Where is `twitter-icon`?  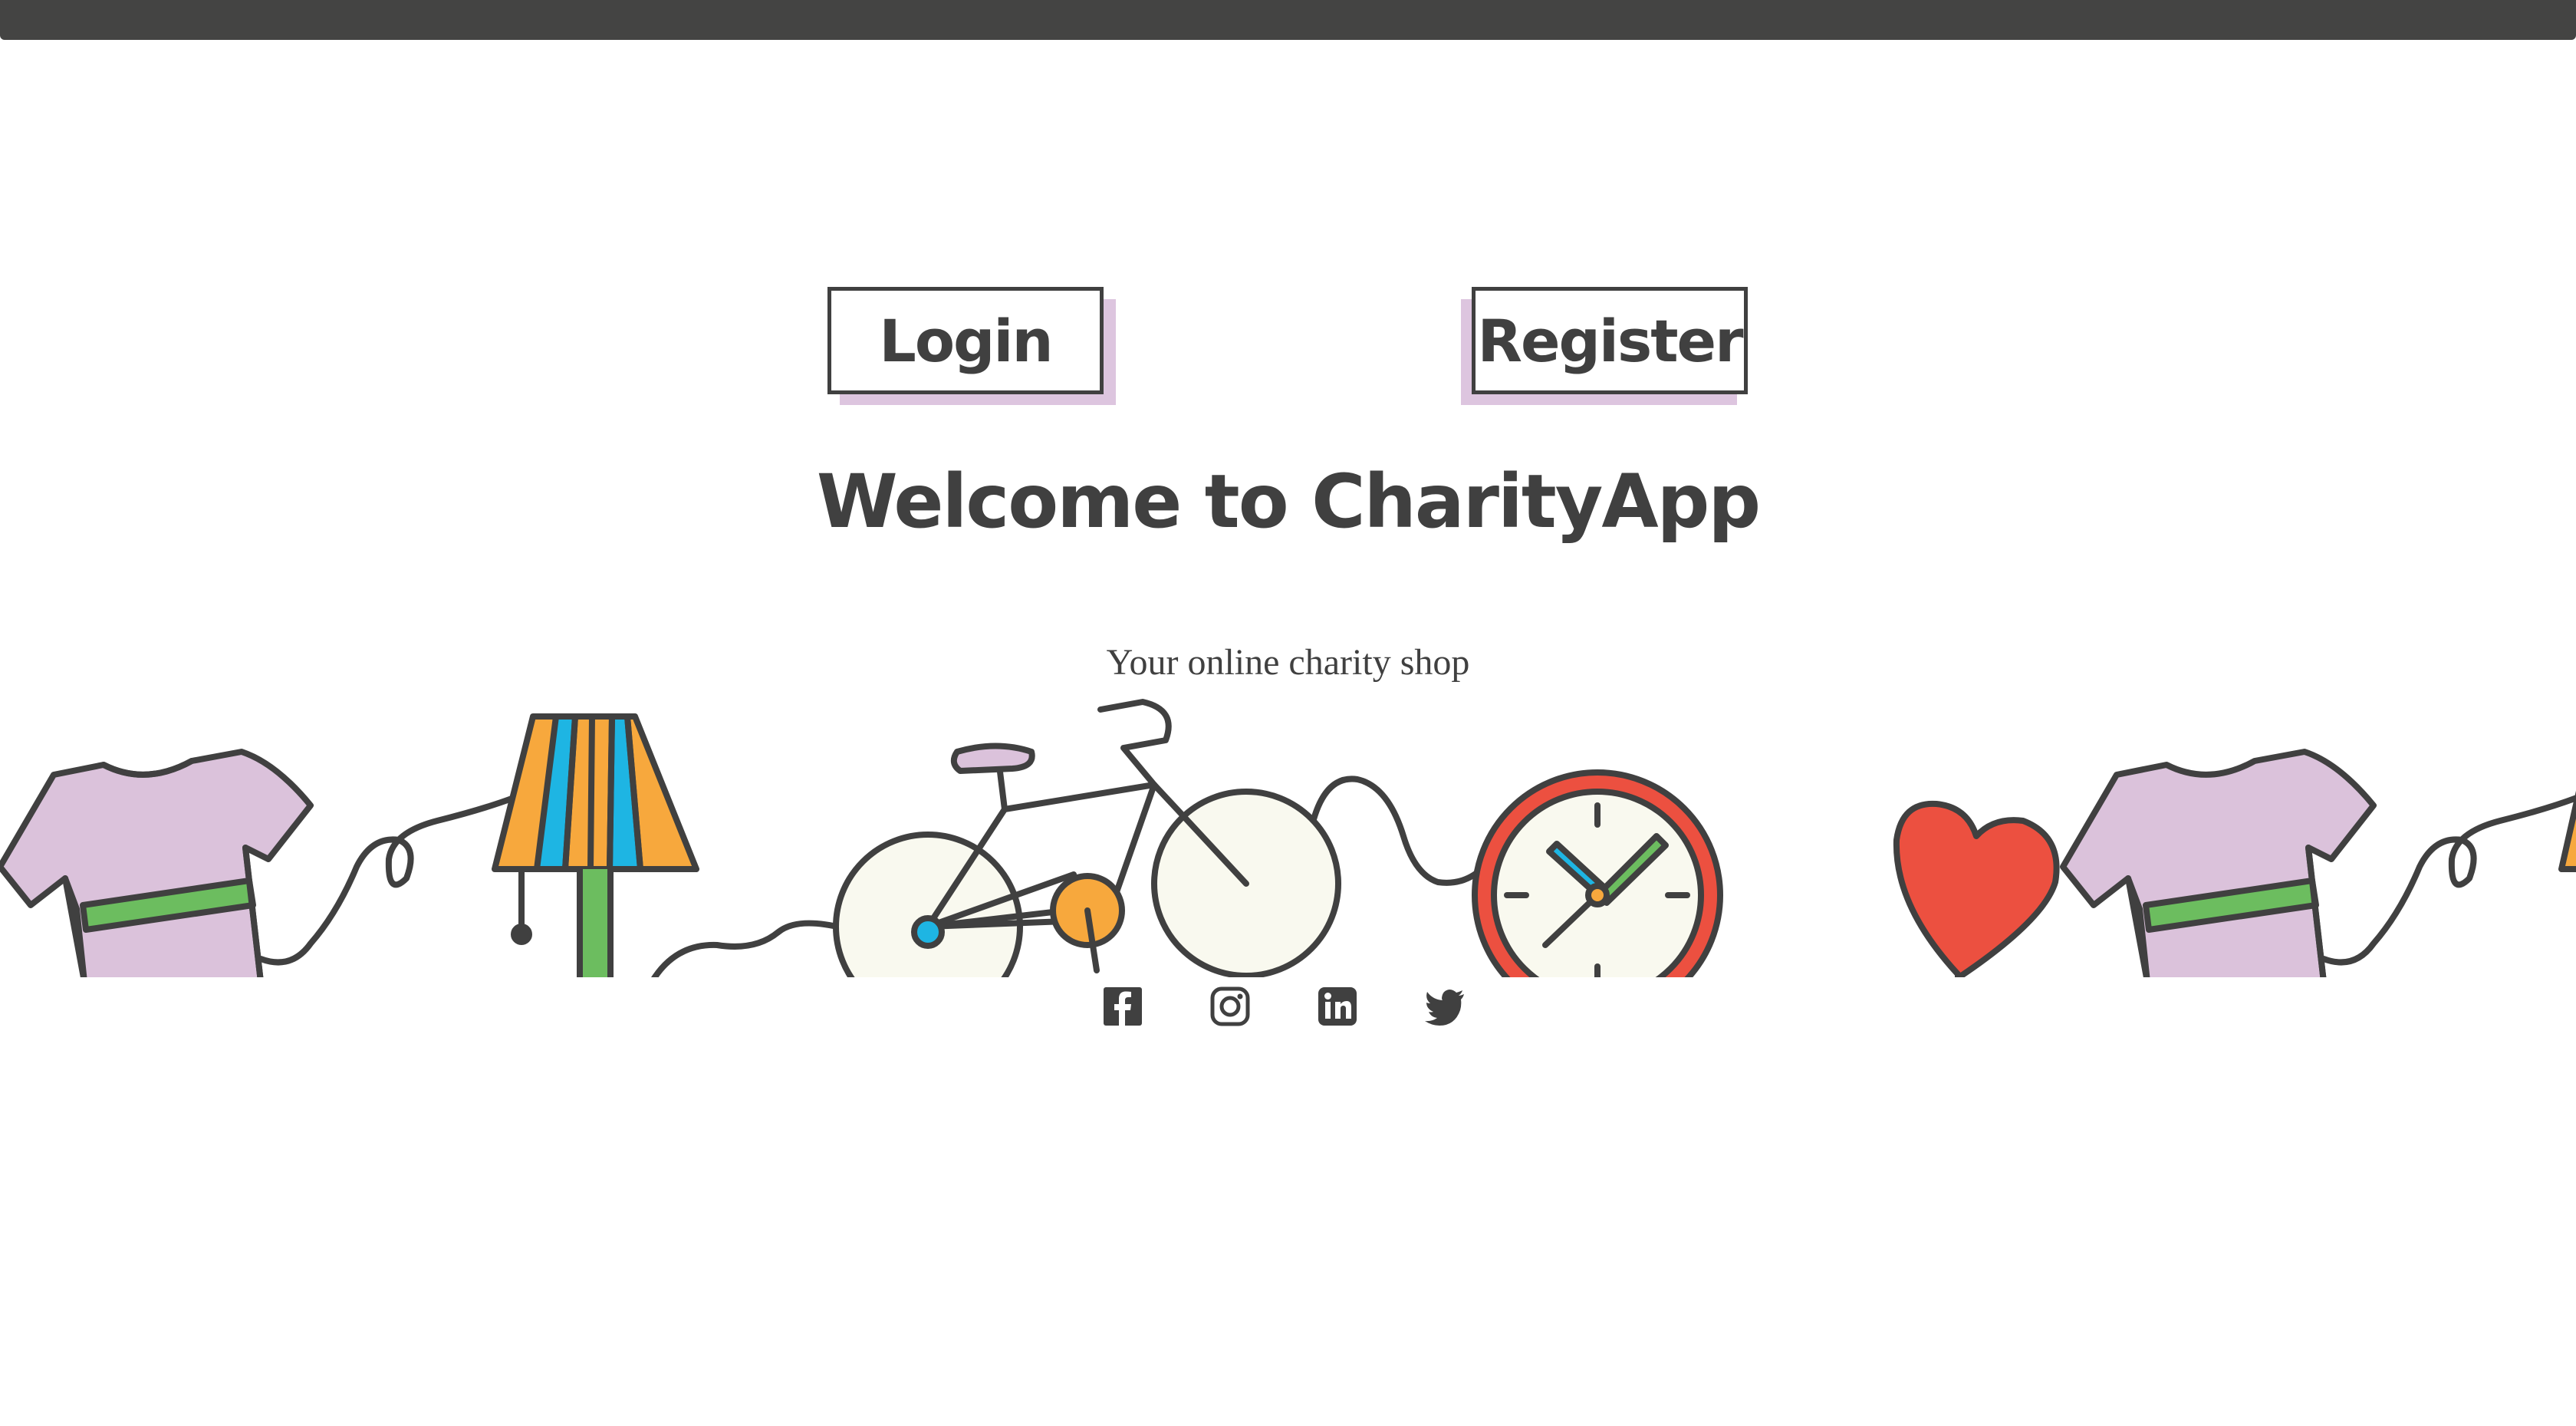 twitter-icon is located at coordinates (1445, 1006).